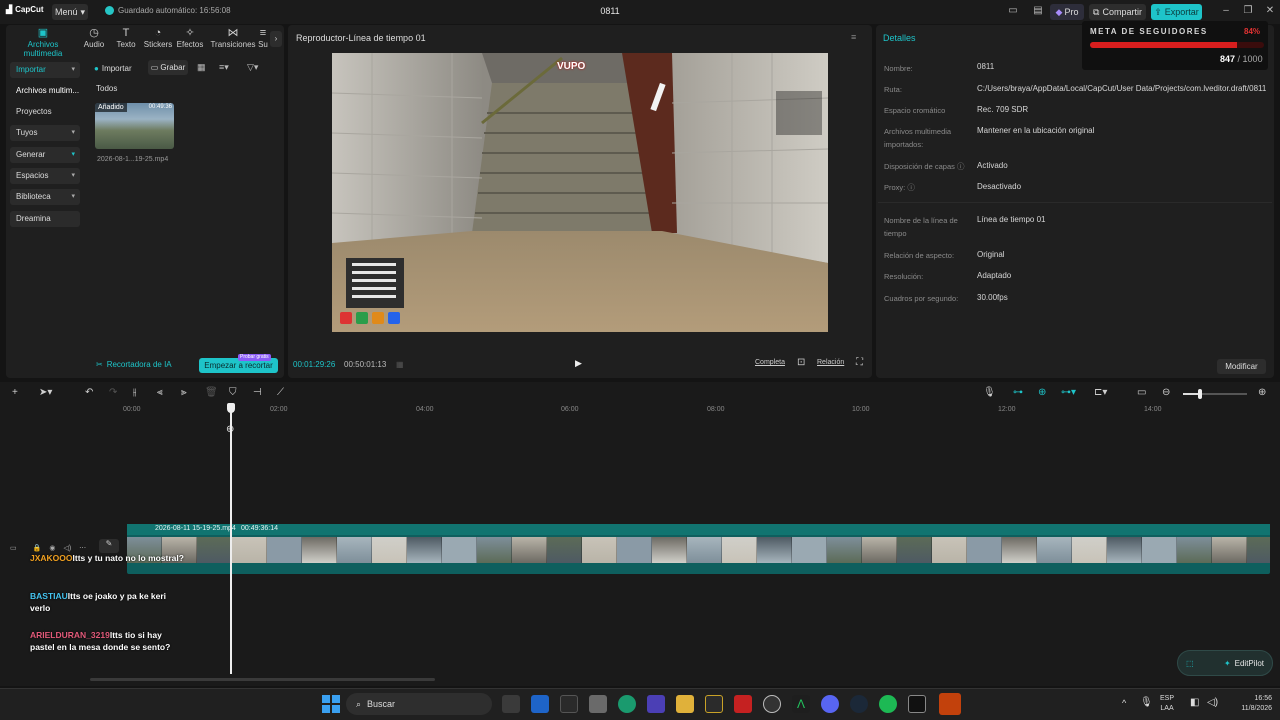  I want to click on aspect-ratio-button: Relación, so click(830, 362).